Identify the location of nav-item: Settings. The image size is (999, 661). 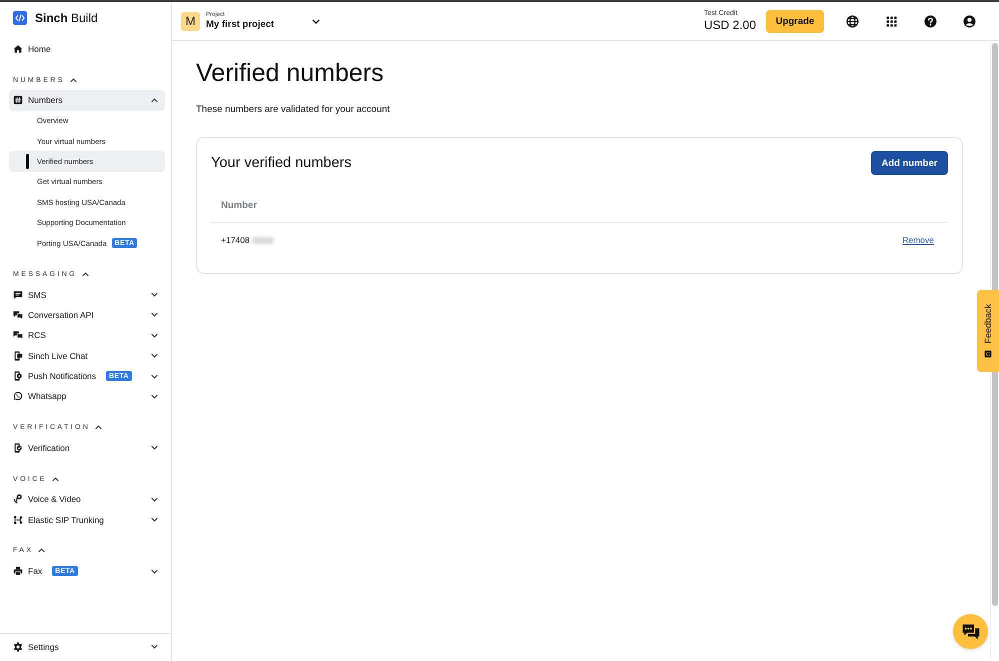
(87, 646).